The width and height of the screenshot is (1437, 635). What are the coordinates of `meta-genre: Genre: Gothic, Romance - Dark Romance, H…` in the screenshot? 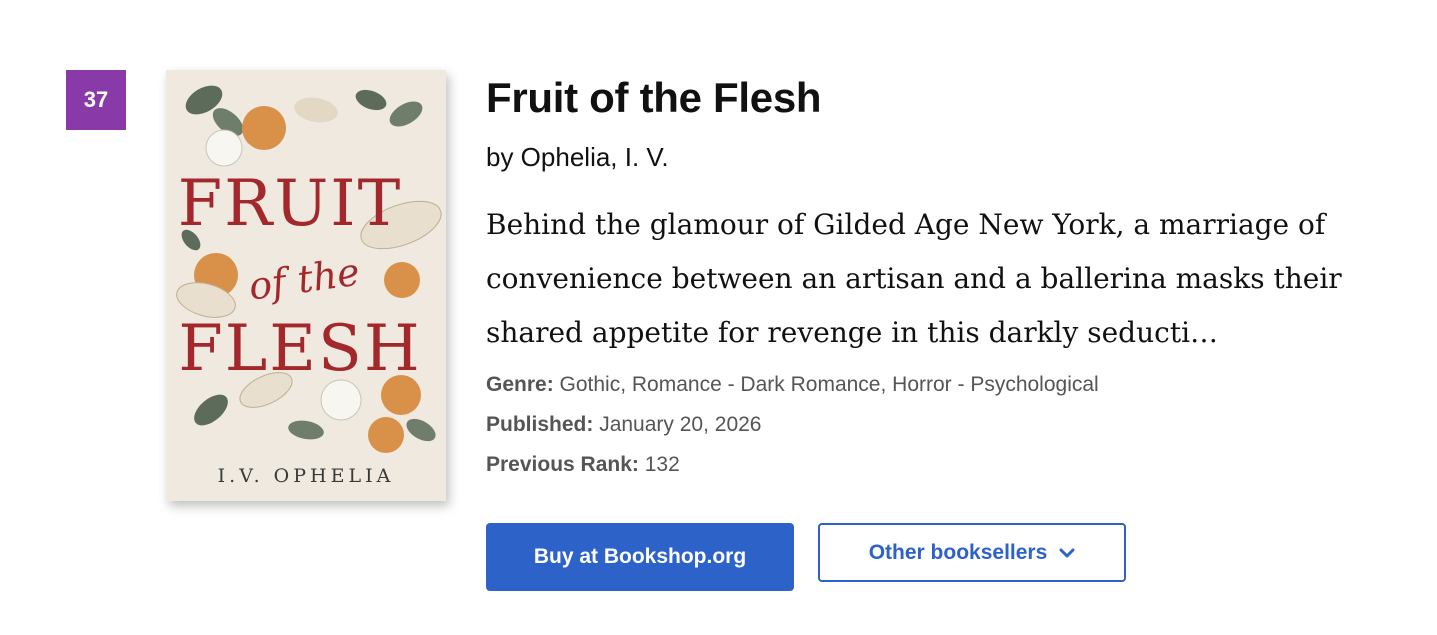 It's located at (792, 385).